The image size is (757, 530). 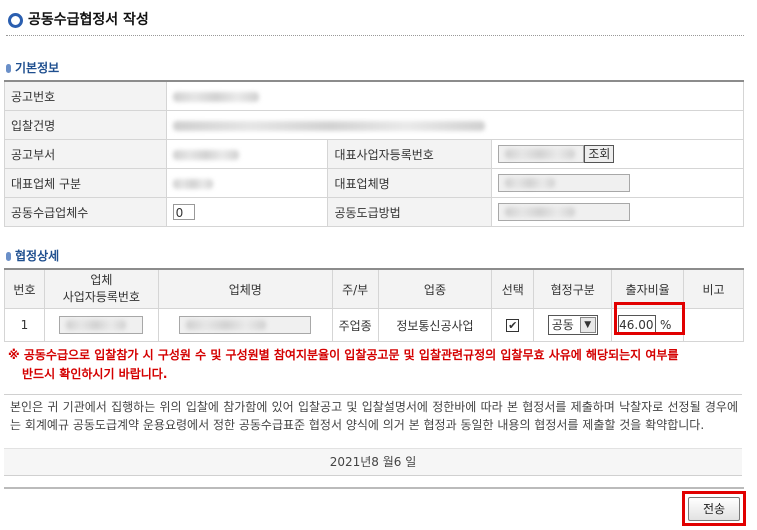 I want to click on agreement-type-select: 공동 ▼, so click(x=572, y=325).